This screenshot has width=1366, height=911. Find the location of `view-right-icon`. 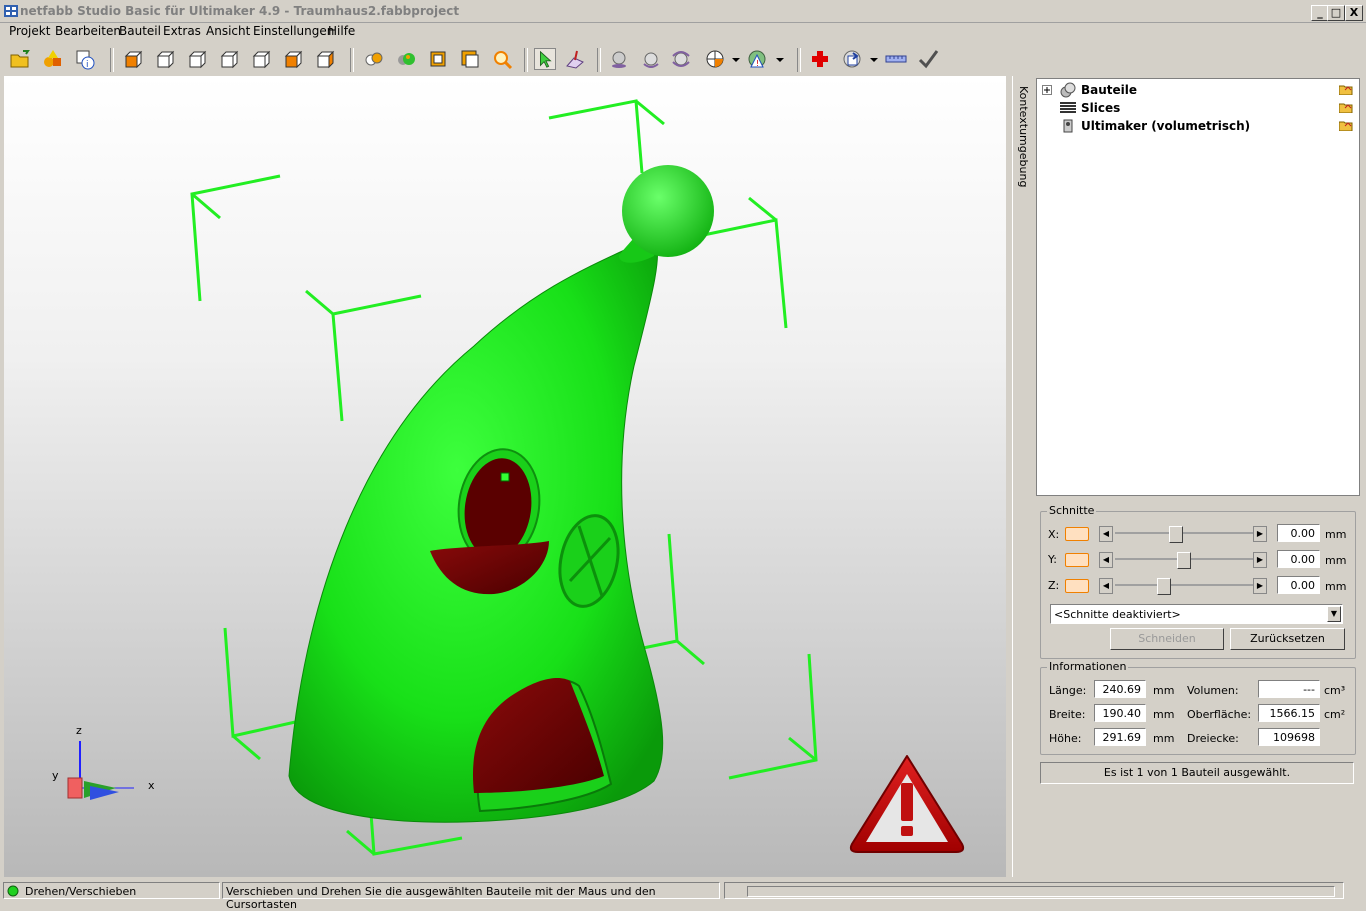

view-right-icon is located at coordinates (229, 59).